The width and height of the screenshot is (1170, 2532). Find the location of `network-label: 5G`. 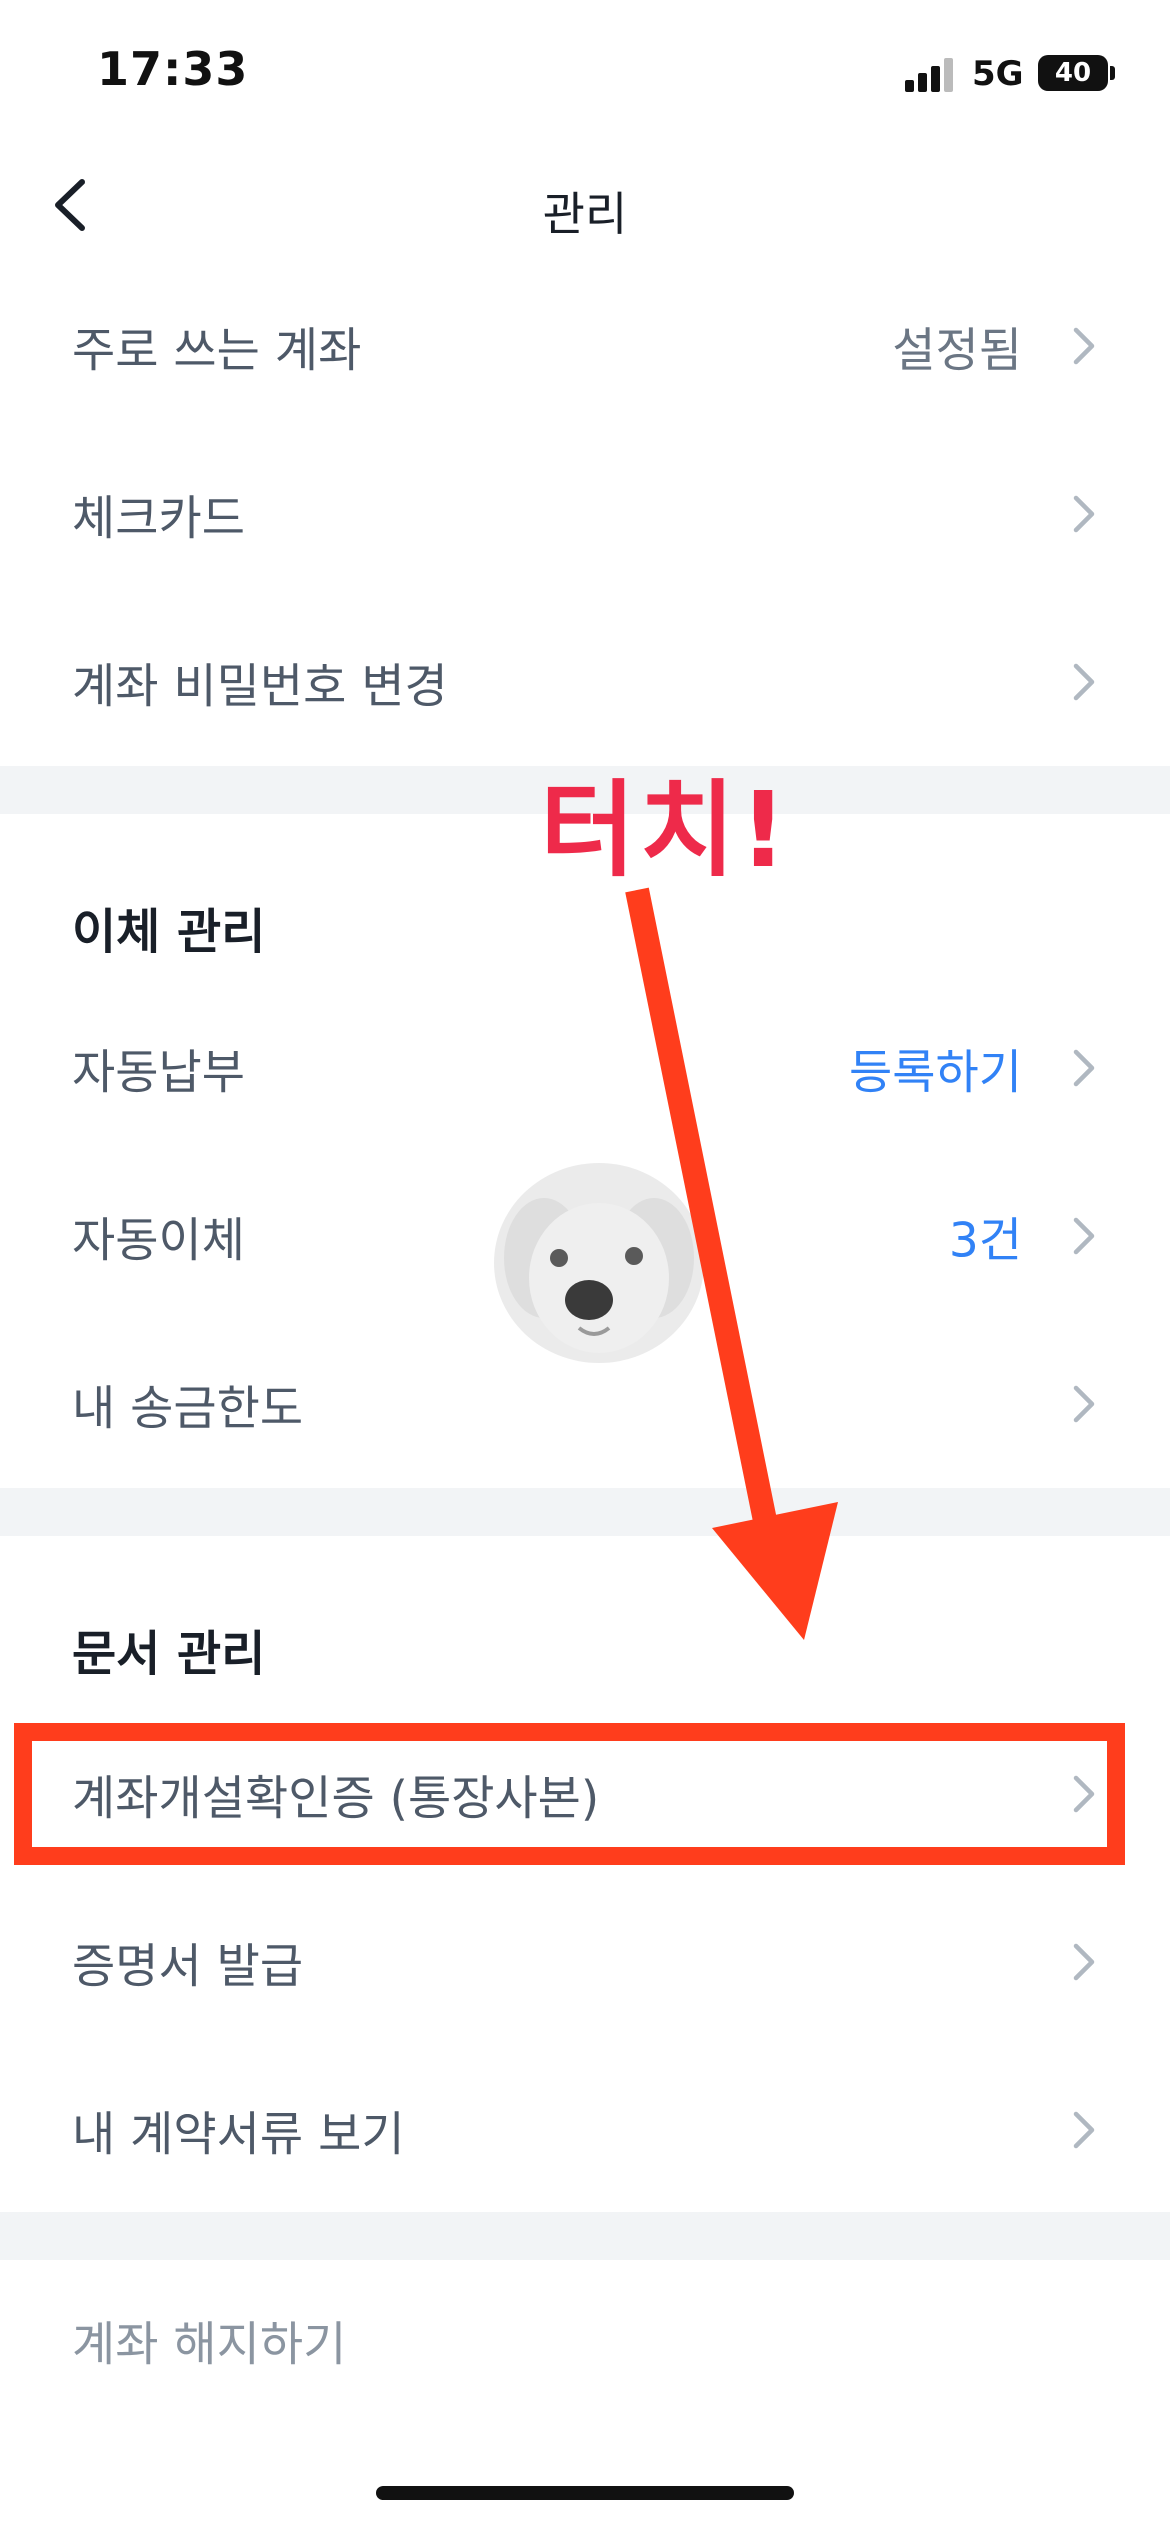

network-label: 5G is located at coordinates (998, 74).